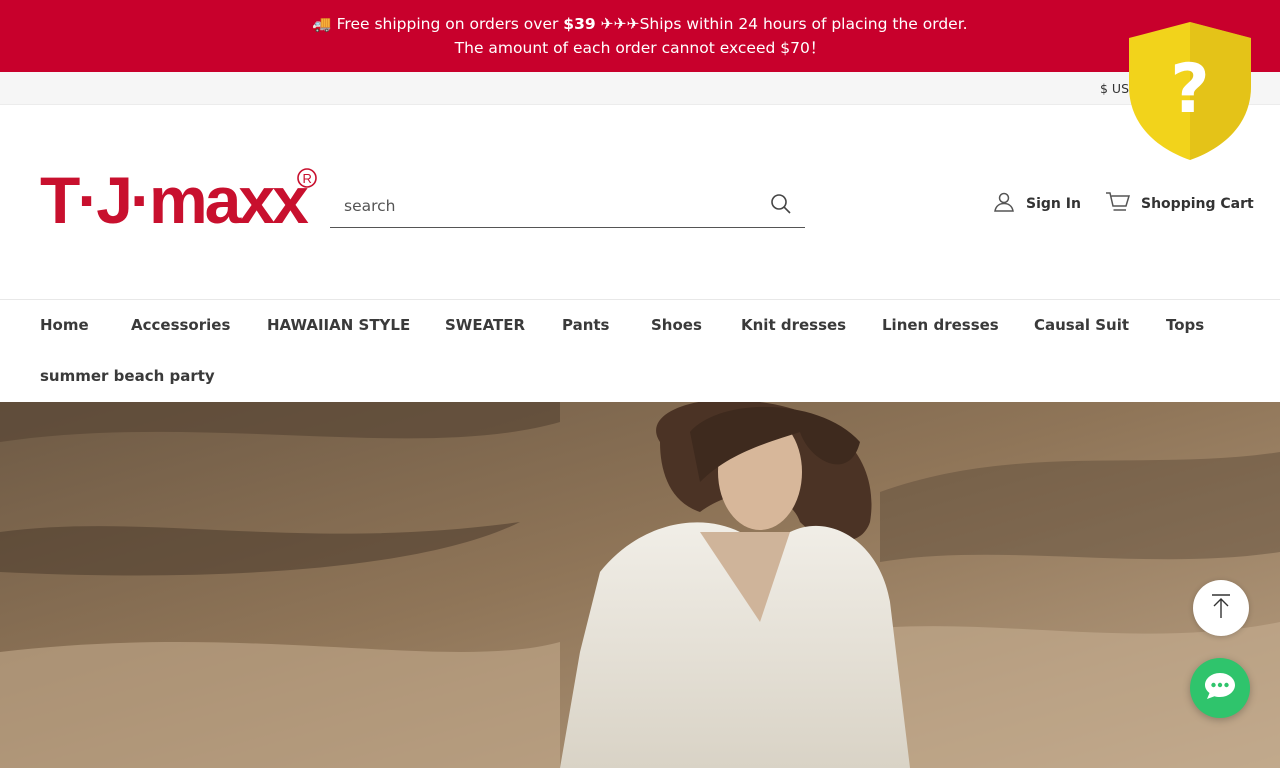  I want to click on nav-item-tops: Tops, so click(1185, 325).